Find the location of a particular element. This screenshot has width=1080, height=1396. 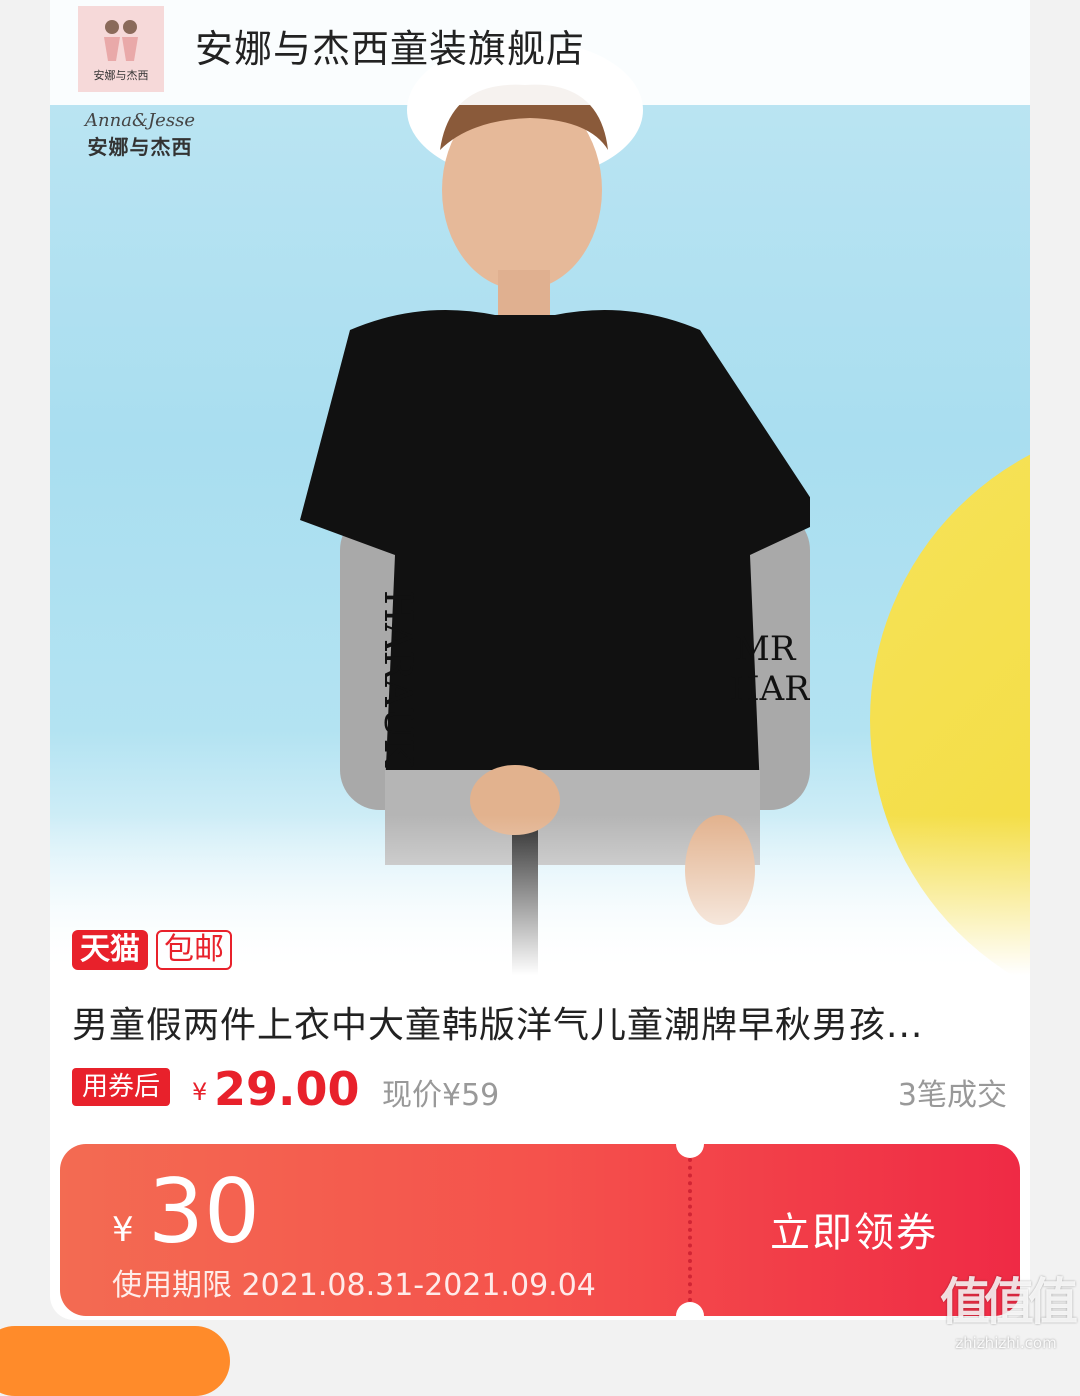

svg-text: HARAUK is located at coordinates (398, 679).